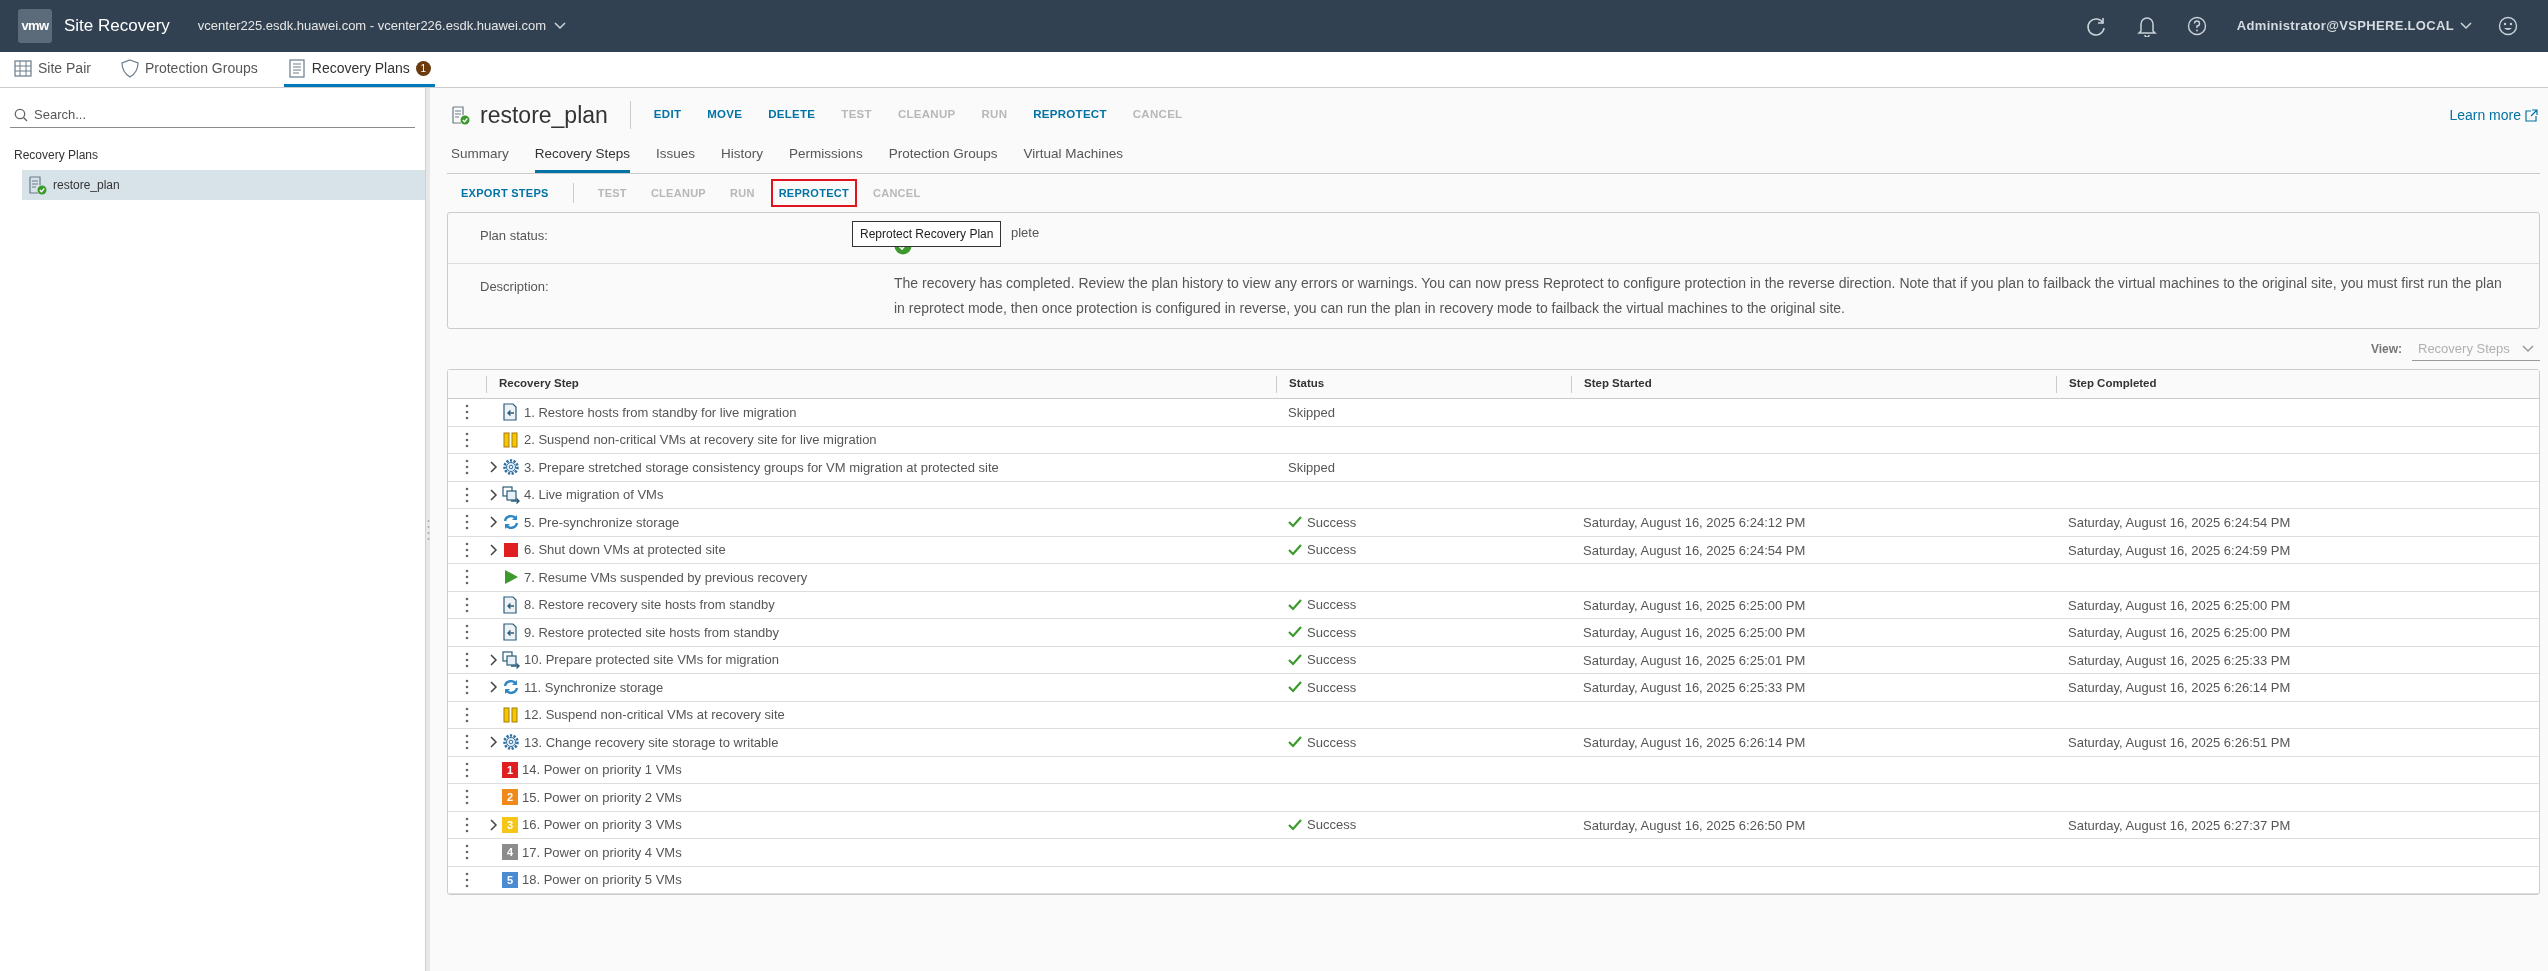 The image size is (2548, 971). What do you see at coordinates (602, 852) in the screenshot?
I see `step-name: 17. Power on priority 4 VMs` at bounding box center [602, 852].